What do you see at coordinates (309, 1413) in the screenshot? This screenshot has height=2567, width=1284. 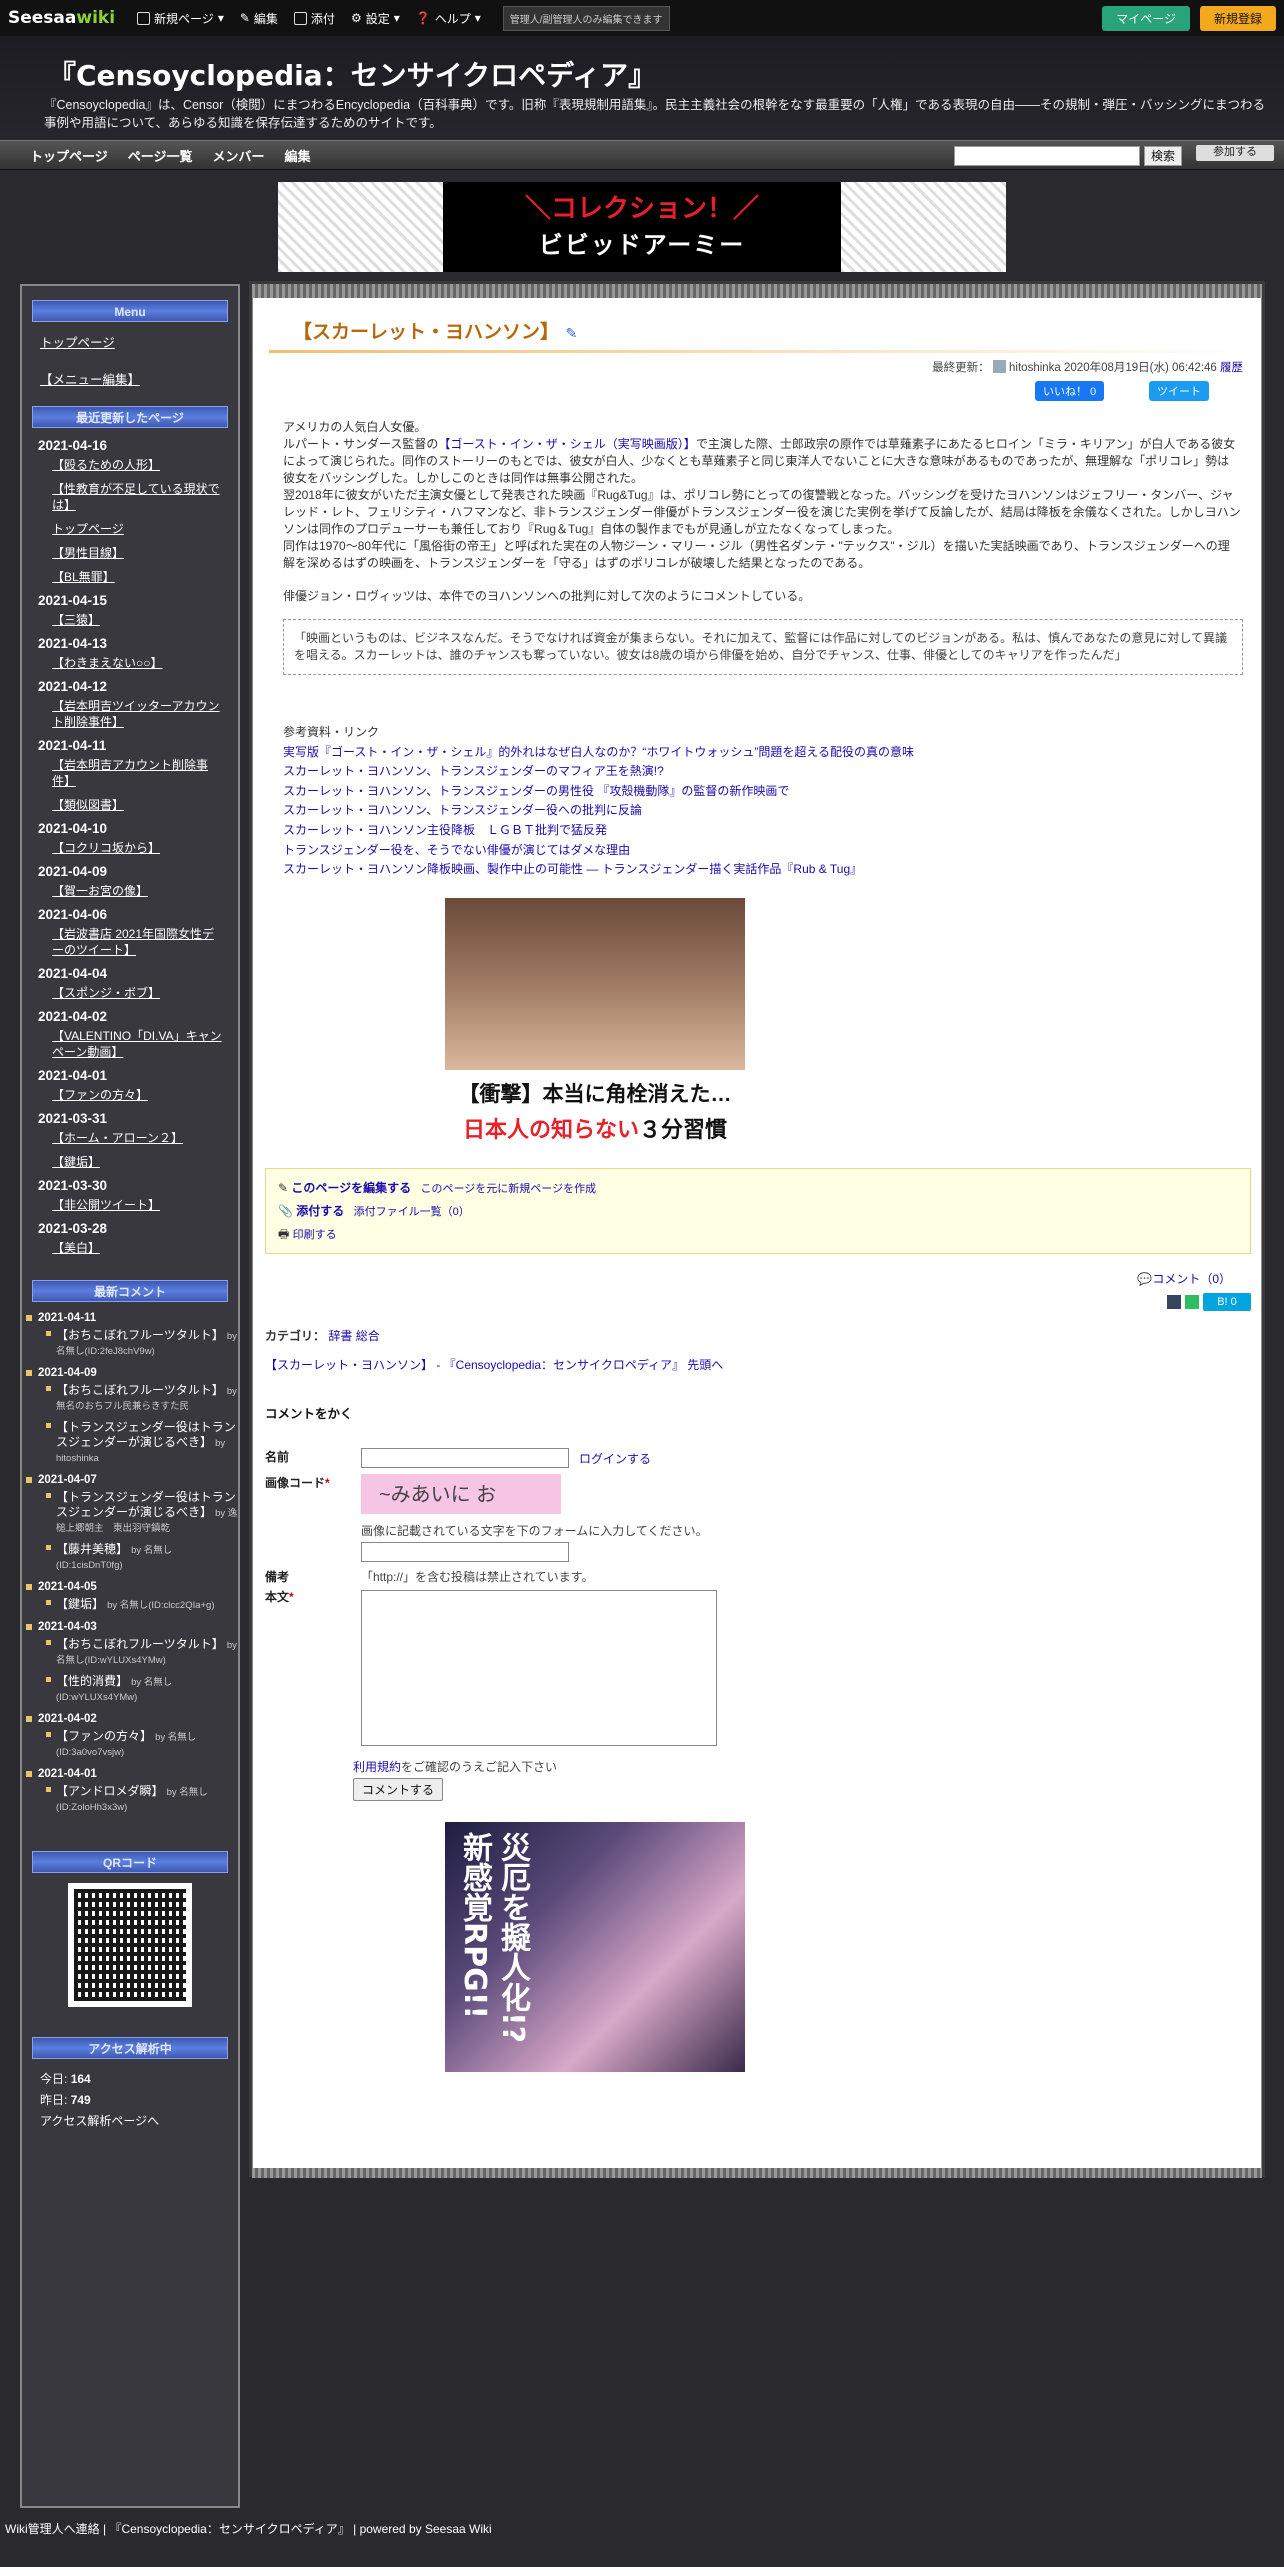 I see `comment-form-heading: コメントをかく` at bounding box center [309, 1413].